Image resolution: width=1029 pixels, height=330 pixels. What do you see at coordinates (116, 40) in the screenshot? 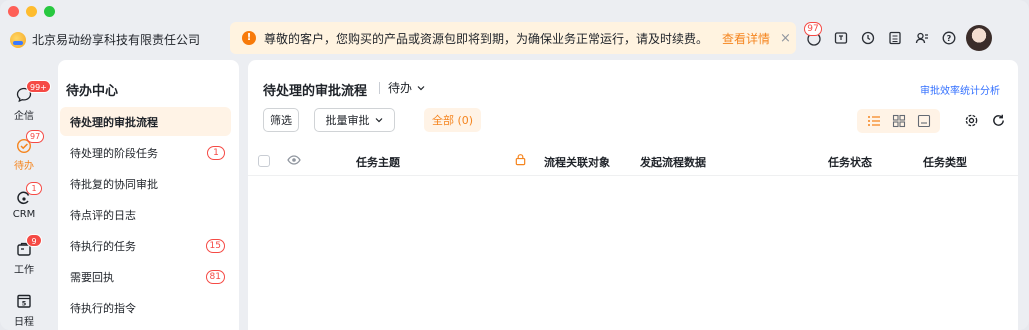
I see `company-name: 北京易动纷享科技有限责任公司` at bounding box center [116, 40].